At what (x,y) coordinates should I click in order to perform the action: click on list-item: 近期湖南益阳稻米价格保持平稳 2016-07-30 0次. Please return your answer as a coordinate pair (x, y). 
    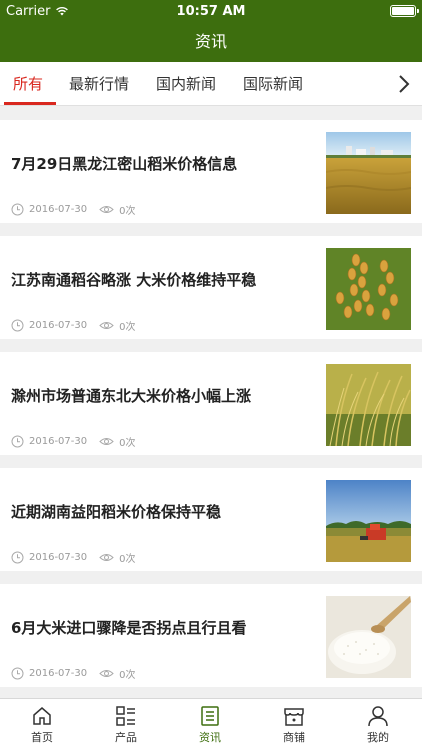
    Looking at the image, I should click on (211, 519).